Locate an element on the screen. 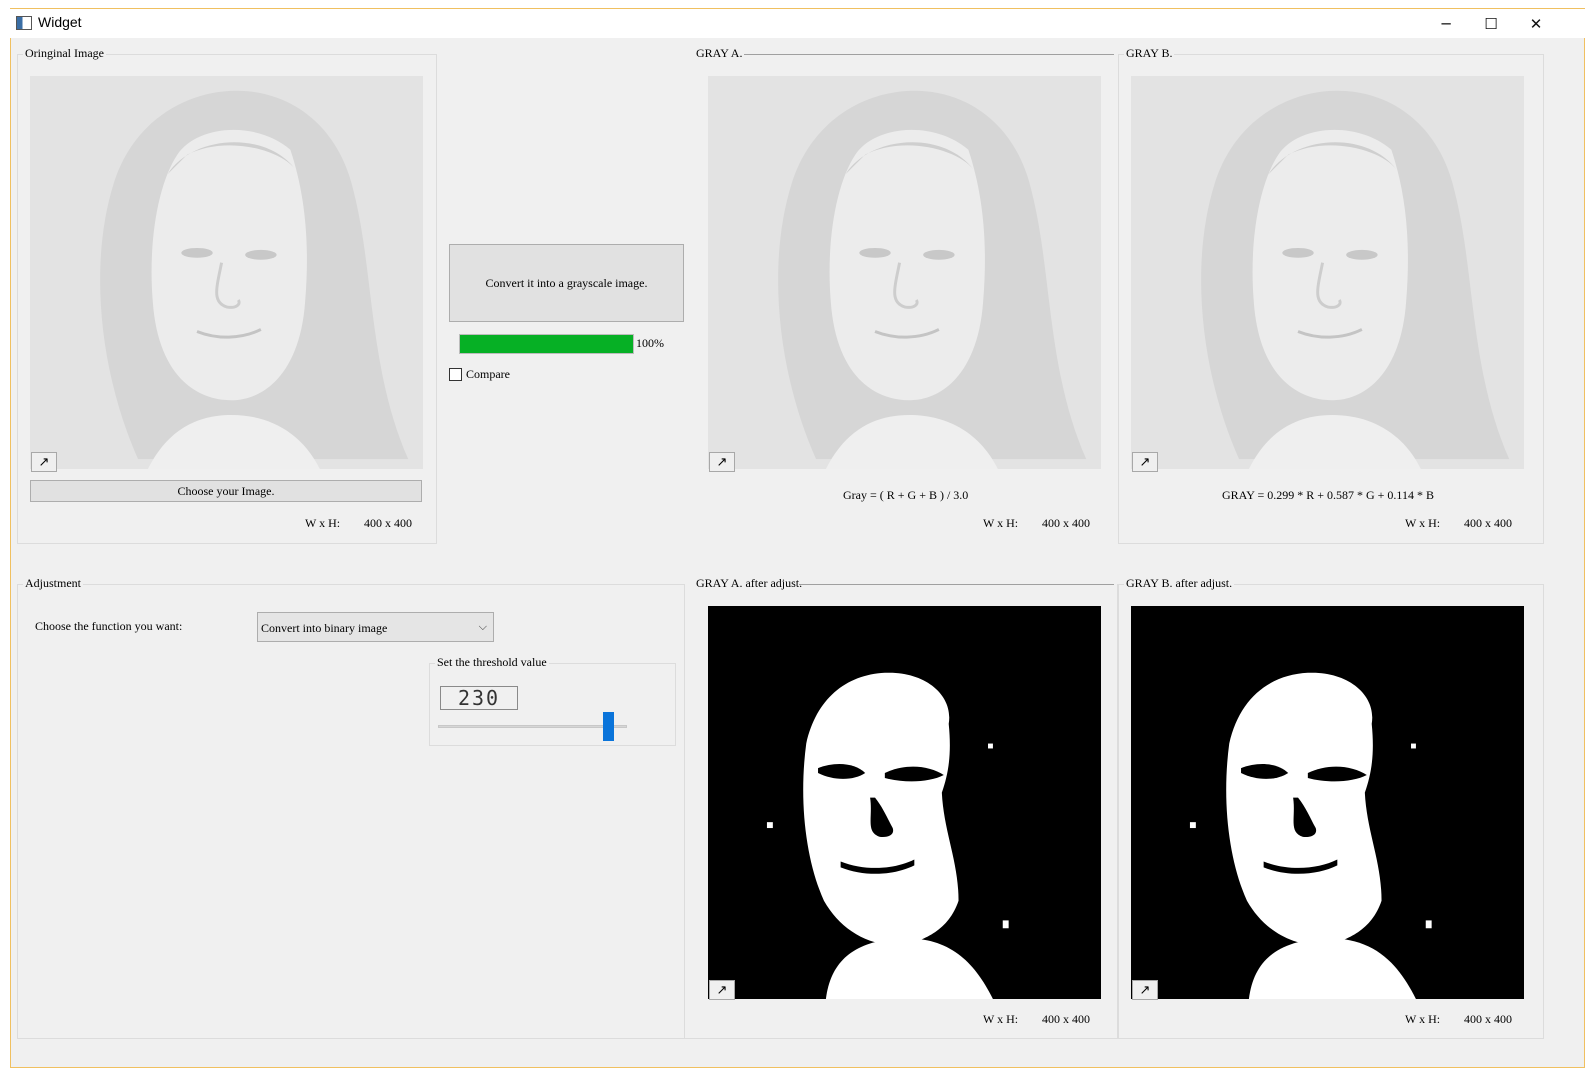 The image size is (1596, 1076). gray-b-adjusted-size-value: 400 x 400 is located at coordinates (1488, 1019).